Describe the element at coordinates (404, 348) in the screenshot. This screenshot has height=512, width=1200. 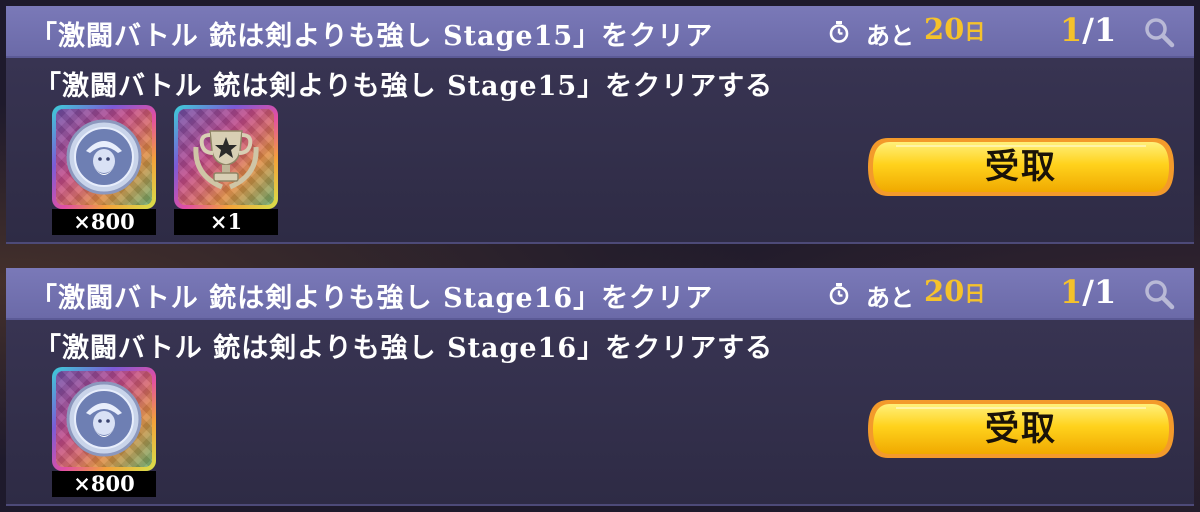
I see `mission-description: 「激闘バトル 銃は剣よりも強し Stage16」をクリアする` at that location.